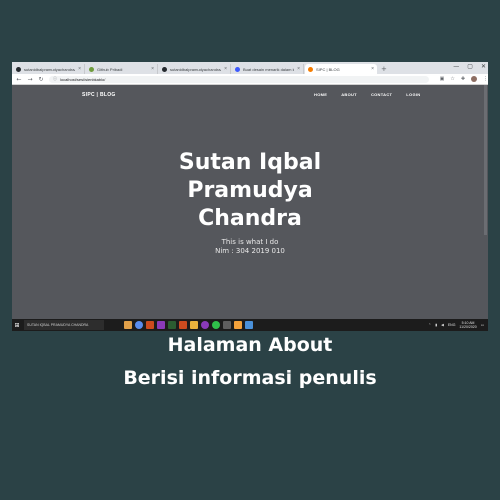 This screenshot has height=500, width=500. What do you see at coordinates (30, 79) in the screenshot?
I see `forward-arrow-icon: →` at bounding box center [30, 79].